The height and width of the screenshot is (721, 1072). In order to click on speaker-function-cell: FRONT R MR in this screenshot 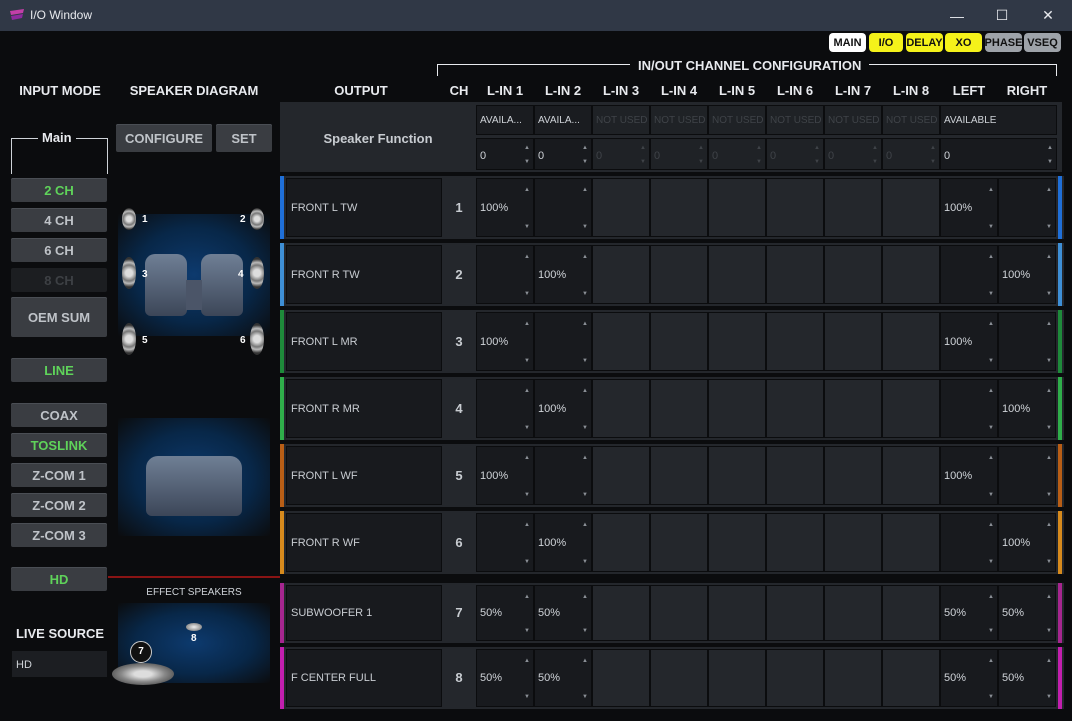, I will do `click(364, 408)`.